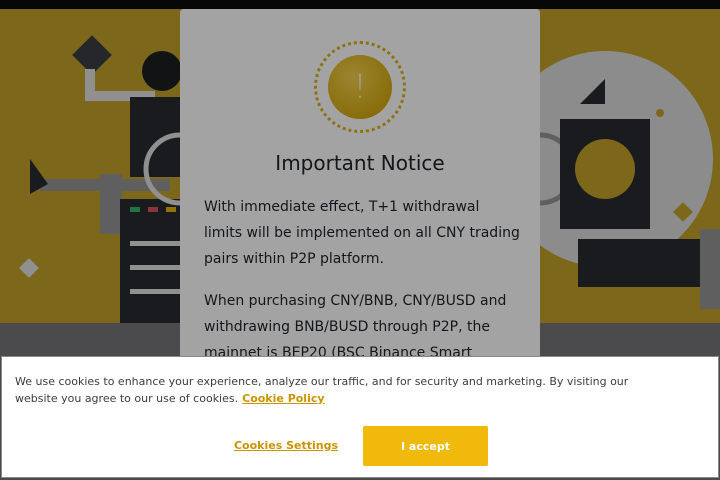 The image size is (720, 480). I want to click on cookies-settings-button: Cookies Settings, so click(286, 446).